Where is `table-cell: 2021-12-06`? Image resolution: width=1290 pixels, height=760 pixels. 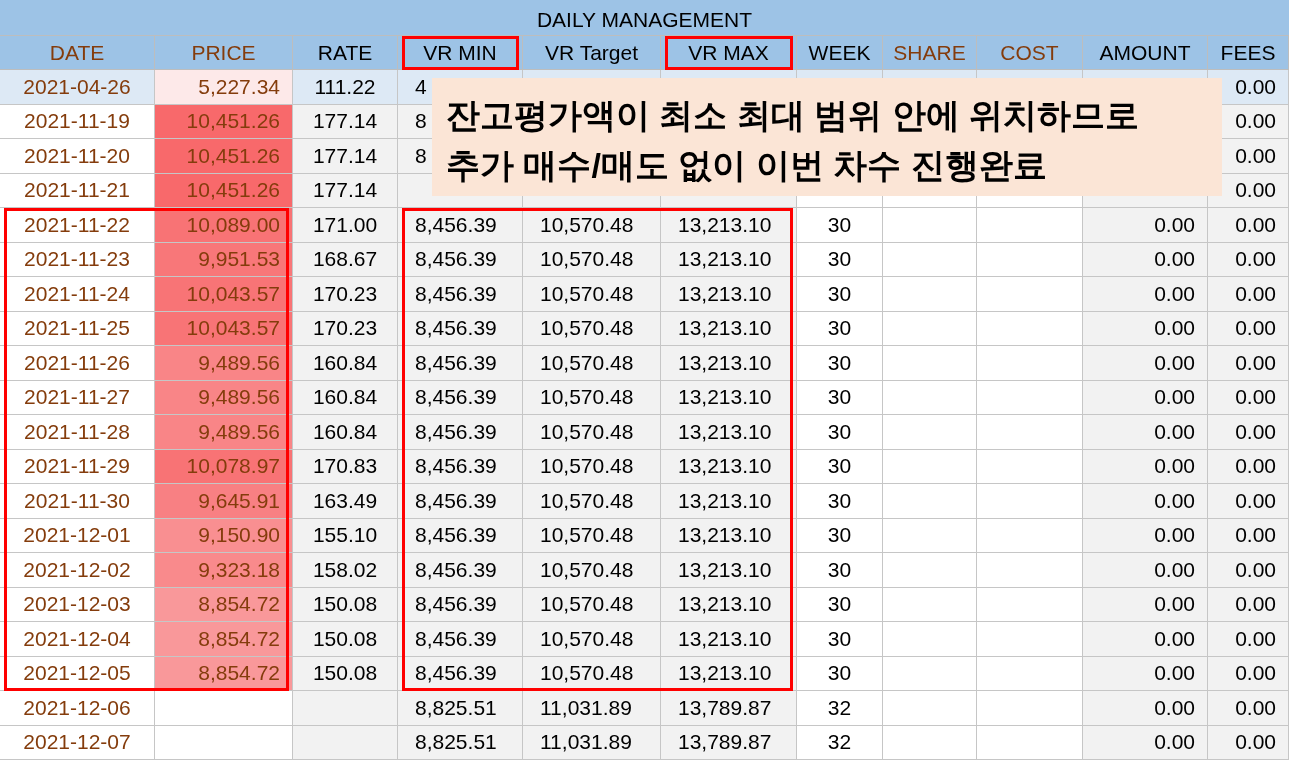 table-cell: 2021-12-06 is located at coordinates (77, 708).